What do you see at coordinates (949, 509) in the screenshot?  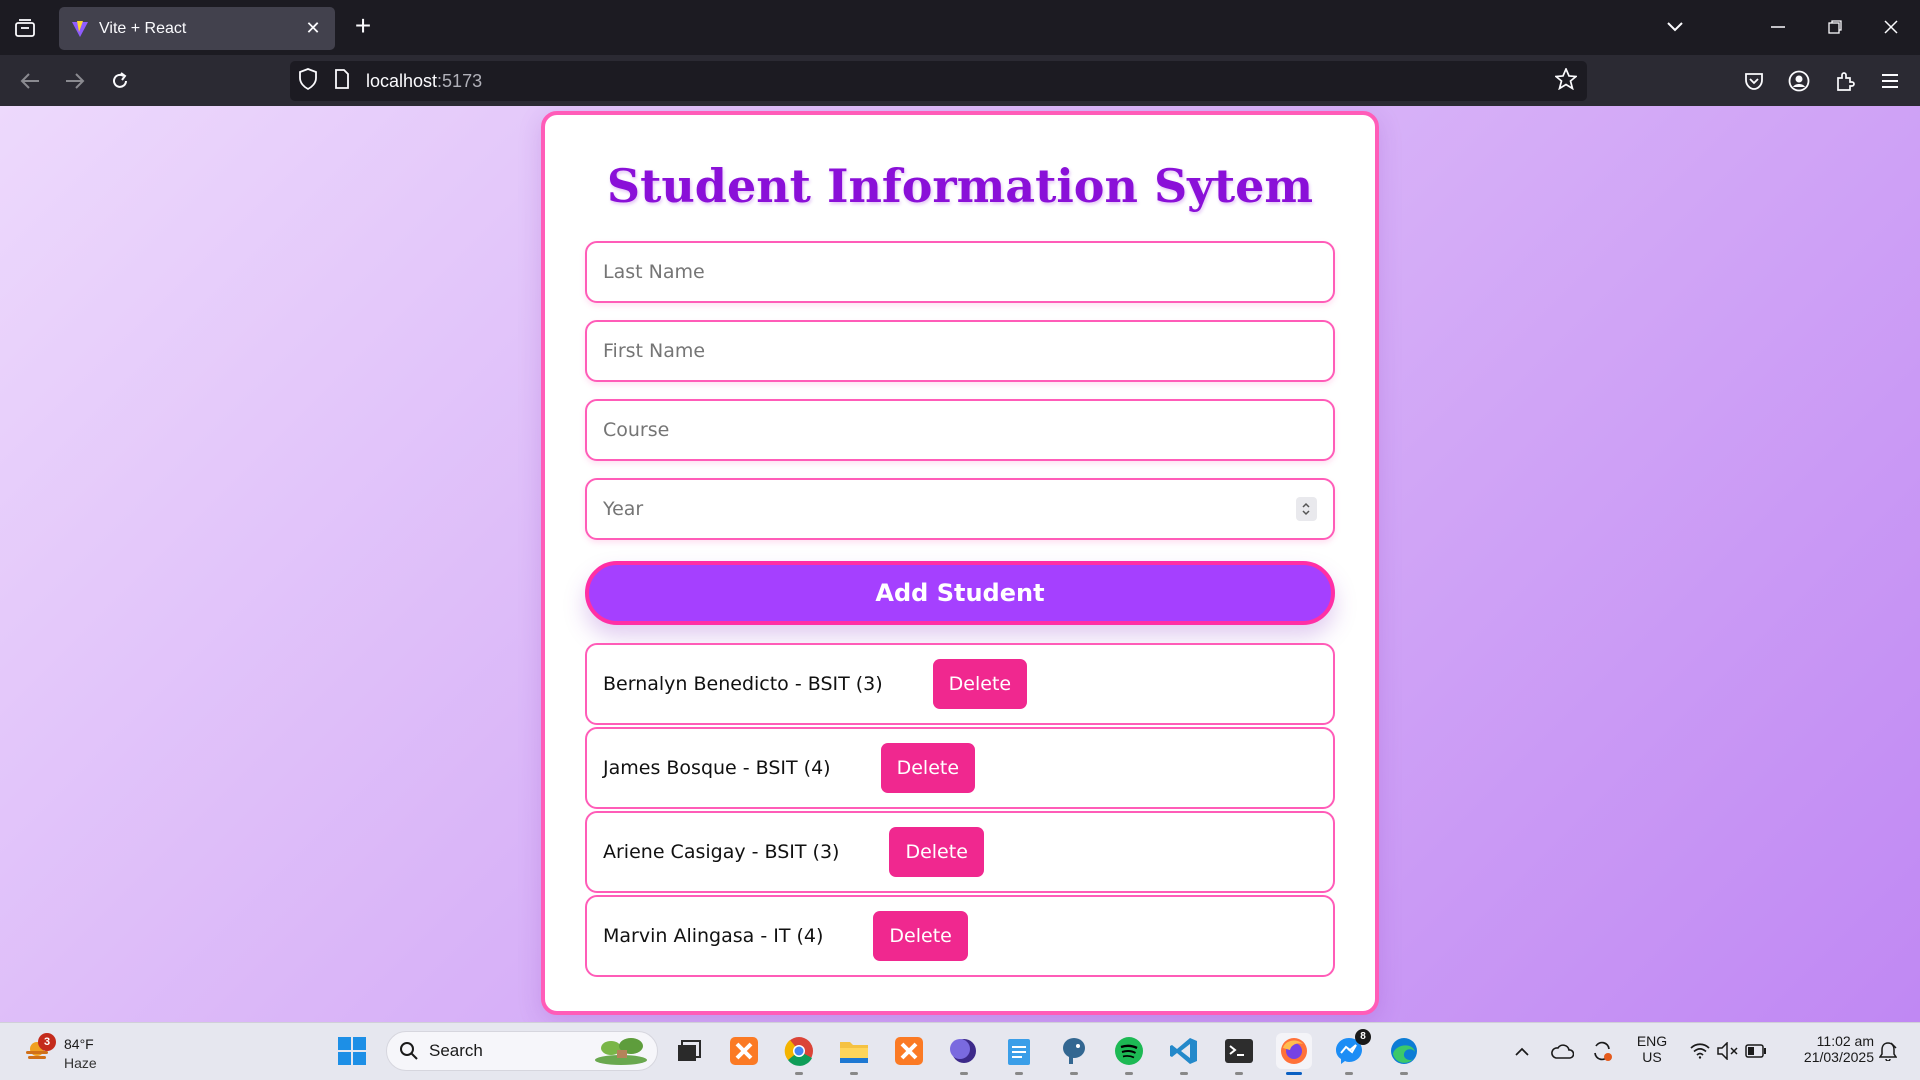 I see `year-input` at bounding box center [949, 509].